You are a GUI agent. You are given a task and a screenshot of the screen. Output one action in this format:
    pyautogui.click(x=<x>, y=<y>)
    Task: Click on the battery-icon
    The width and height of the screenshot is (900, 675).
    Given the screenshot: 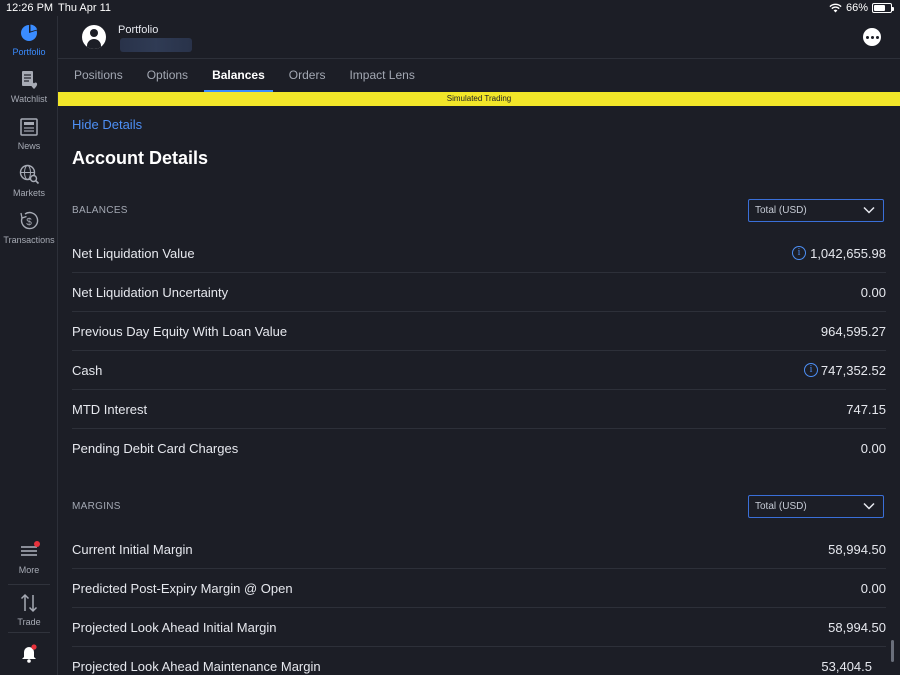 What is the action you would take?
    pyautogui.click(x=883, y=8)
    